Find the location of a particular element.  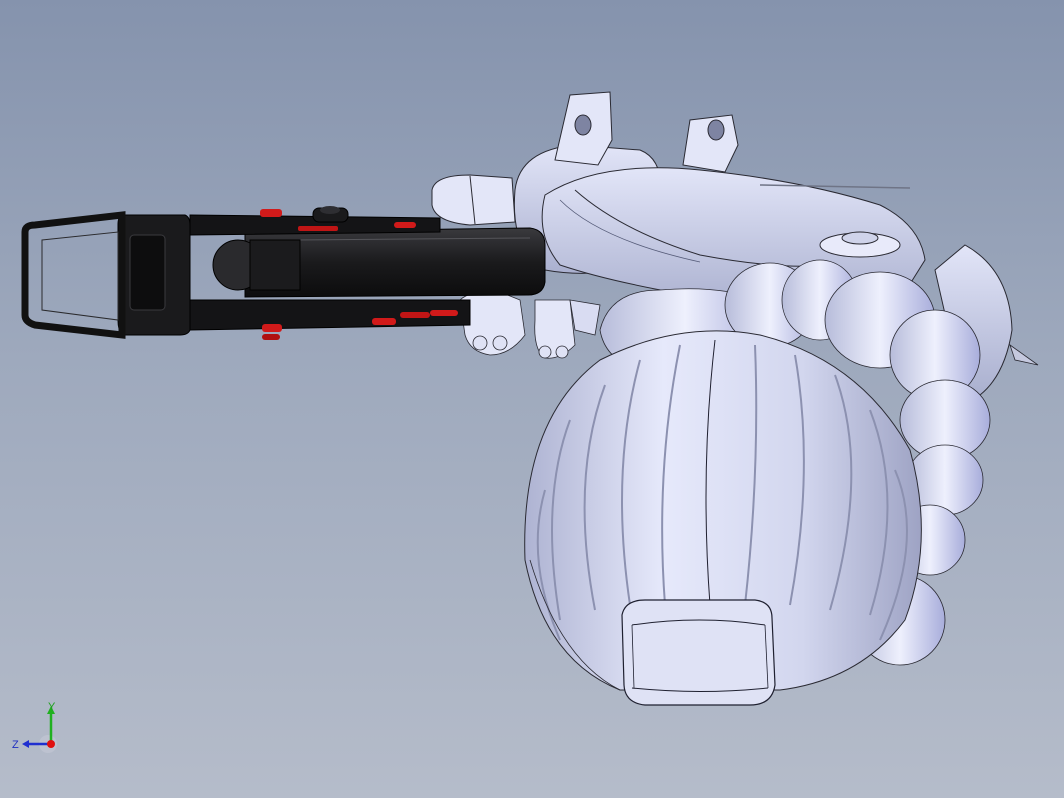

z-axis-label: Z is located at coordinates (15, 745).